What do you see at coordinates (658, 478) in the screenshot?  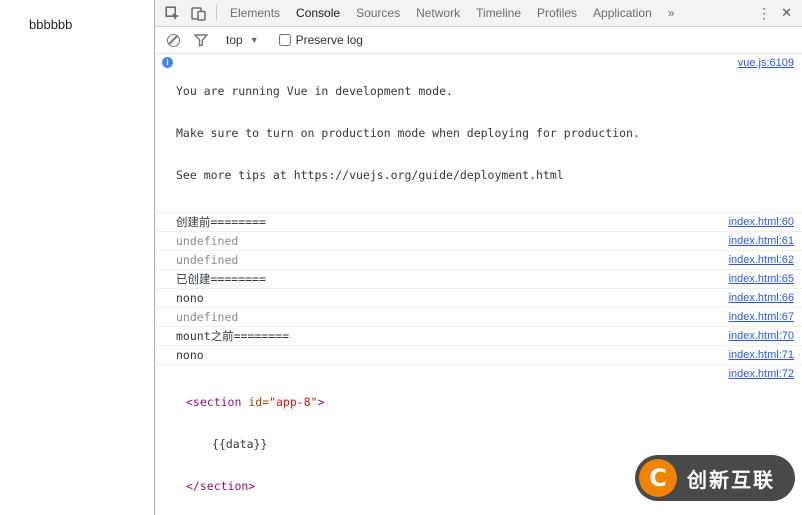 I see `watermark-logo-icon: C` at bounding box center [658, 478].